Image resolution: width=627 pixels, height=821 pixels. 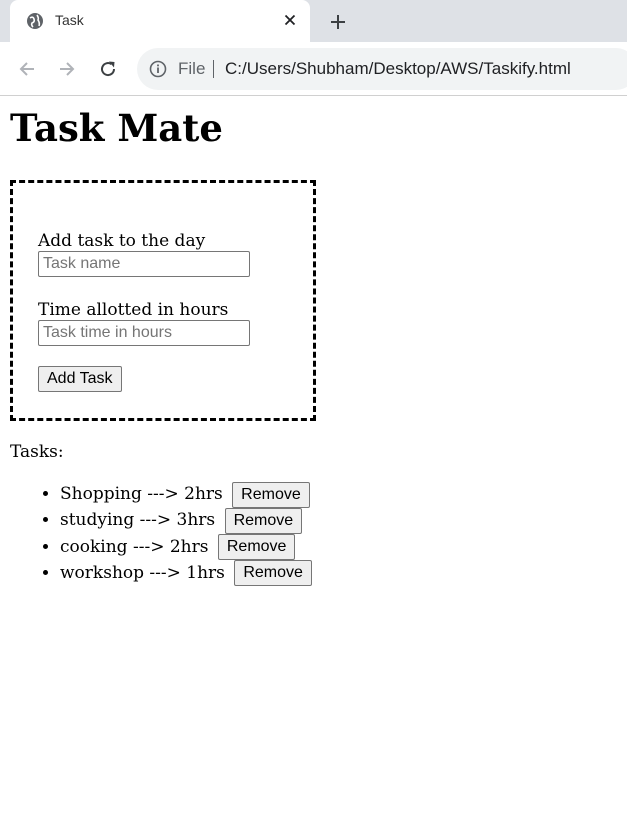 I want to click on task-item-text: Shopping ---> 2hrs, so click(x=141, y=494).